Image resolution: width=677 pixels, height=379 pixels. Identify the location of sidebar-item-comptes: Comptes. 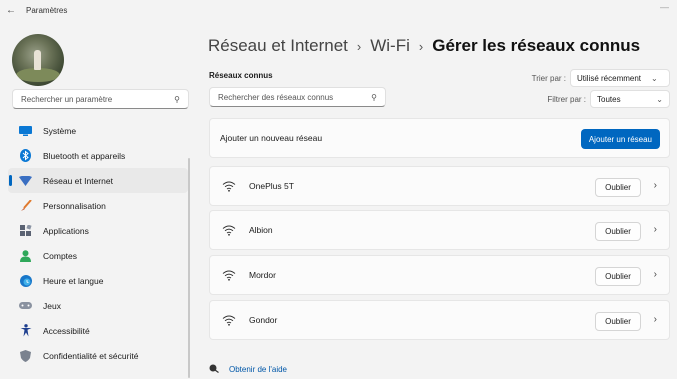
(98, 255).